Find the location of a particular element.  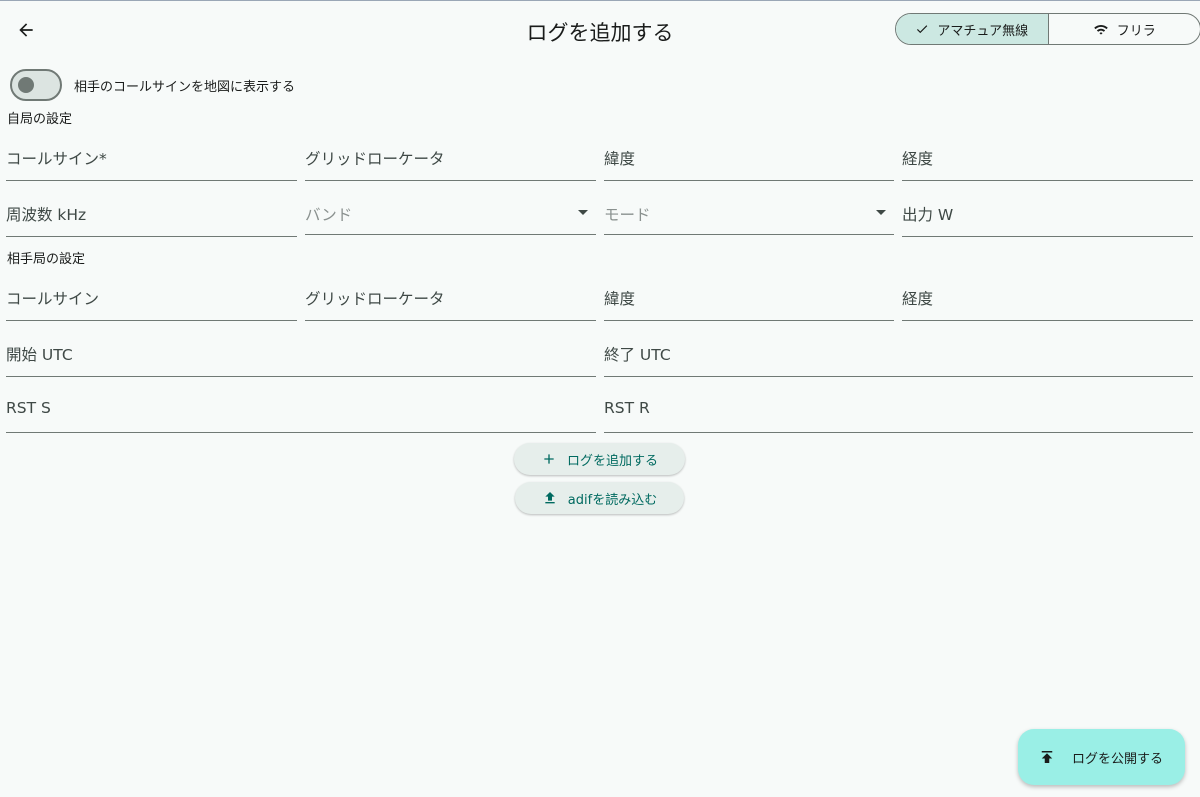

own-station-section-label: 自局の設定 is located at coordinates (40, 119).